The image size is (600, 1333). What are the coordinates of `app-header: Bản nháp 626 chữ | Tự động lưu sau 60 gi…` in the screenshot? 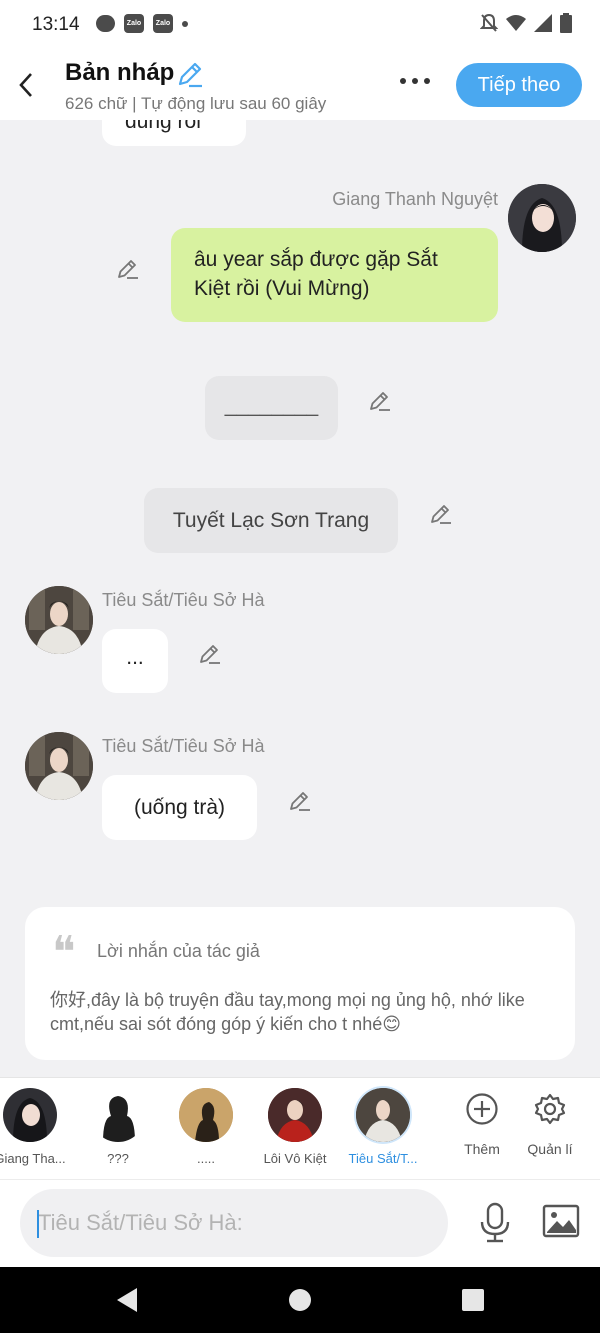 It's located at (300, 85).